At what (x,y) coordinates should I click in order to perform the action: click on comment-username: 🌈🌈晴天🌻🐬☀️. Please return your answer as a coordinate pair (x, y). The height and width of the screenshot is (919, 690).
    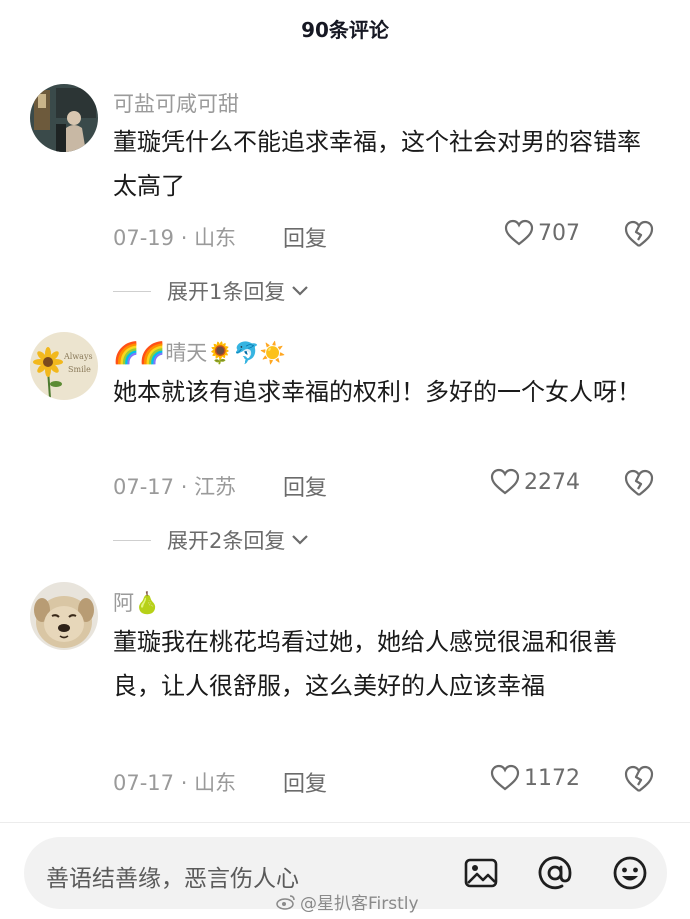
    Looking at the image, I should click on (199, 352).